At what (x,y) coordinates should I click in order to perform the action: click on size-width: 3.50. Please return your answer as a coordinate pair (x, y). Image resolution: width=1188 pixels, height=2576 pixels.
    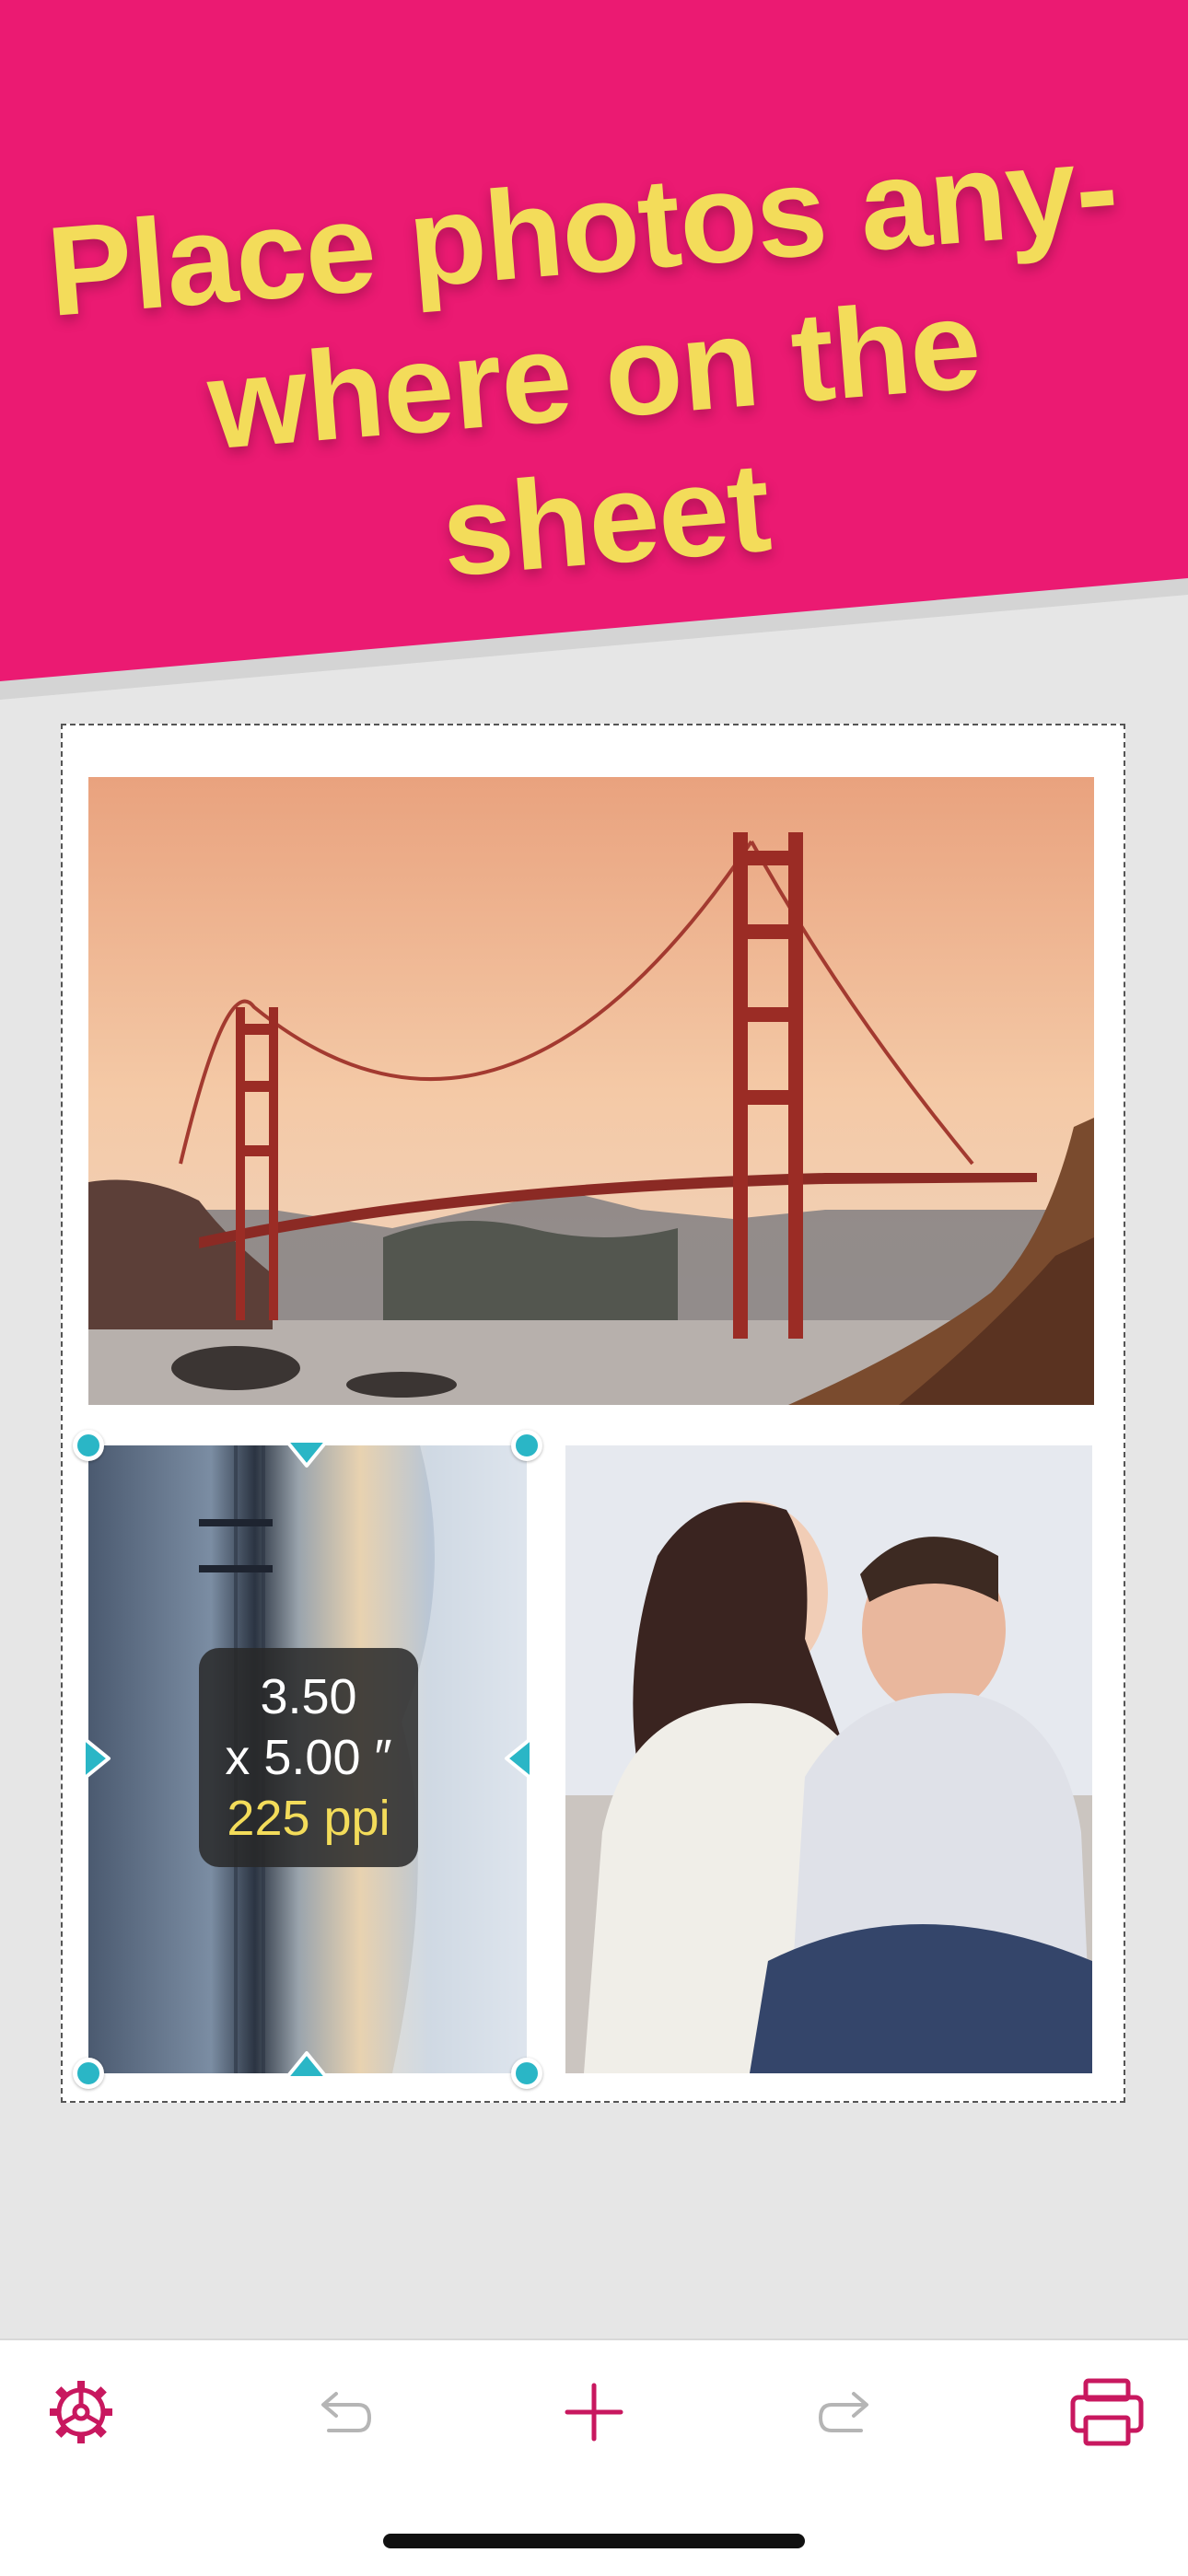
    Looking at the image, I should click on (308, 1696).